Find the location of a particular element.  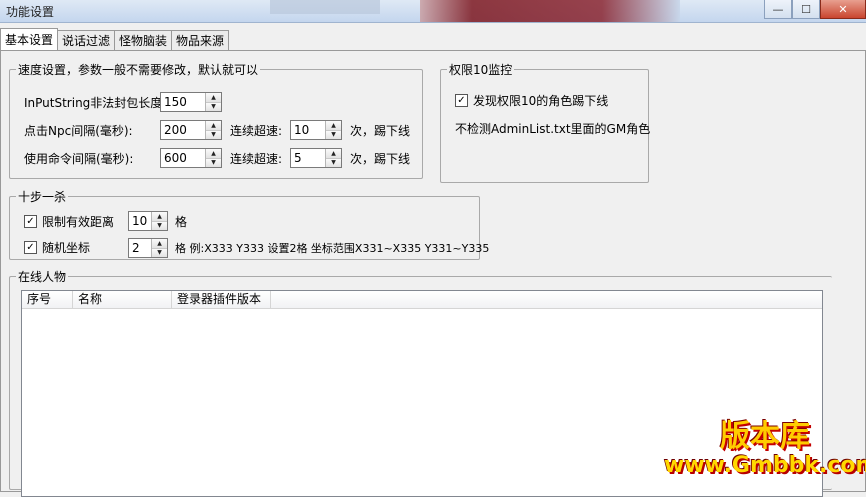

blurred-taskbar-region is located at coordinates (325, 7).